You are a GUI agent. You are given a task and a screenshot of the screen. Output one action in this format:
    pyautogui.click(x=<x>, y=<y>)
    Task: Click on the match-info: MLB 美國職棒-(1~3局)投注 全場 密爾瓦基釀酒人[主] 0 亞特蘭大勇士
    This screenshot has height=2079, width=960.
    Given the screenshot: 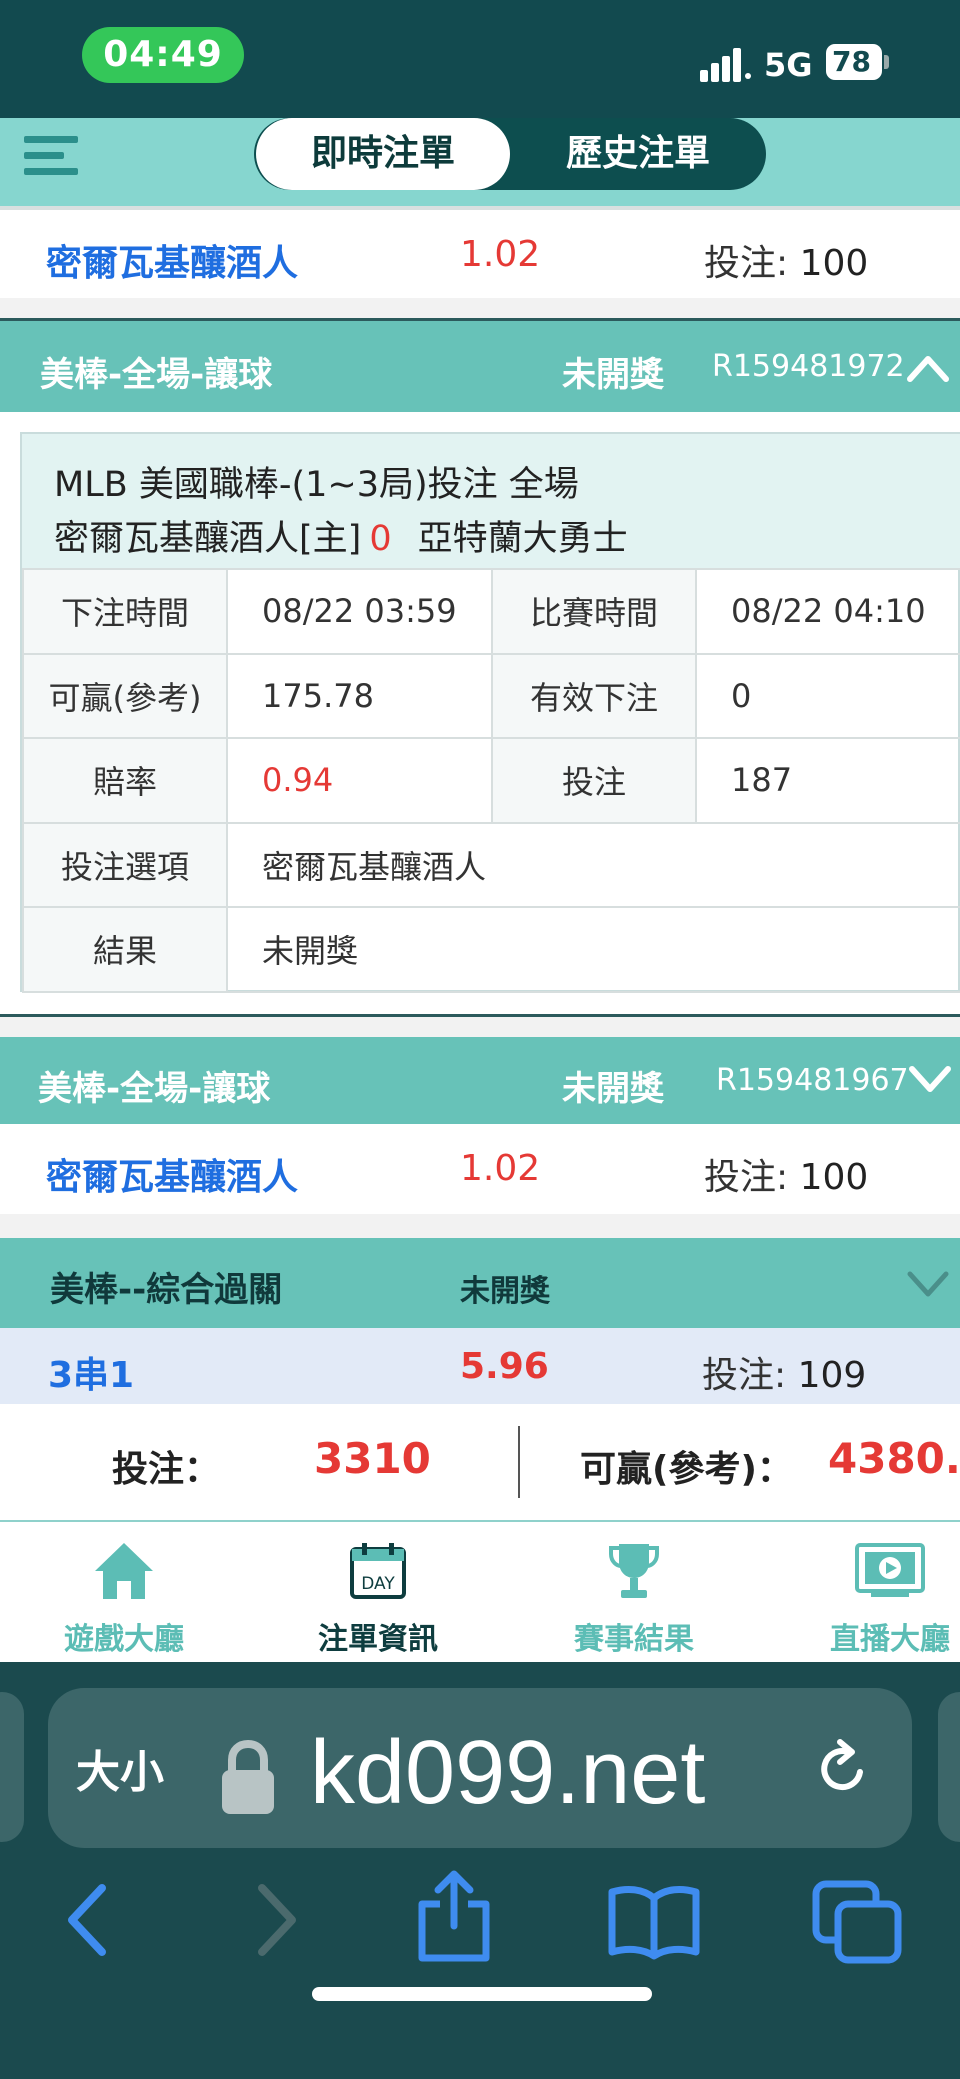 What is the action you would take?
    pyautogui.click(x=491, y=501)
    